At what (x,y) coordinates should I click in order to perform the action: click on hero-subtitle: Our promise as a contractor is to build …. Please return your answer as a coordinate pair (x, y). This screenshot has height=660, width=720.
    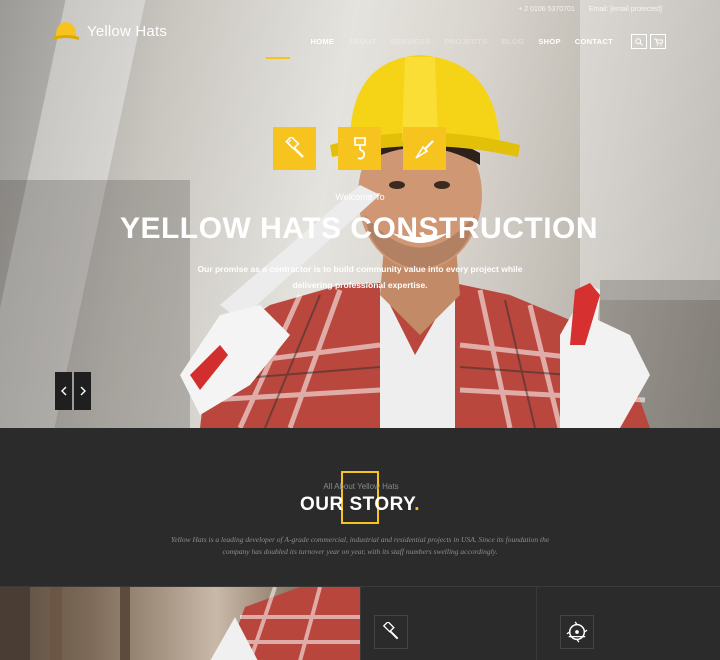
    Looking at the image, I should click on (360, 277).